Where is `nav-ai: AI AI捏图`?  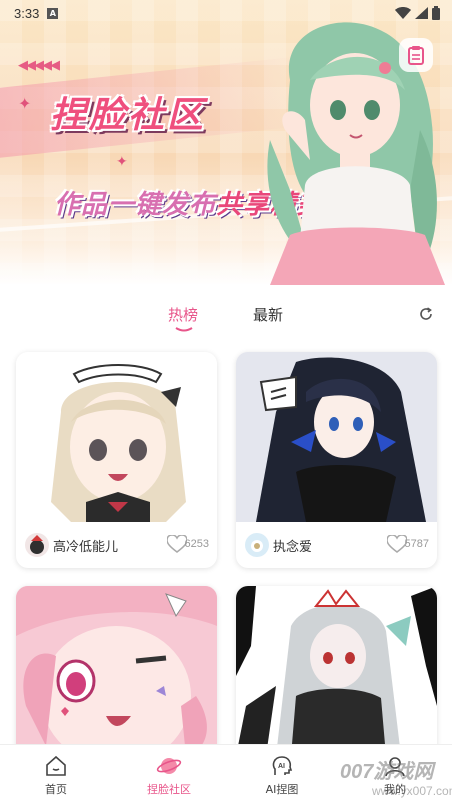
nav-ai: AI AI捏图 is located at coordinates (282, 775).